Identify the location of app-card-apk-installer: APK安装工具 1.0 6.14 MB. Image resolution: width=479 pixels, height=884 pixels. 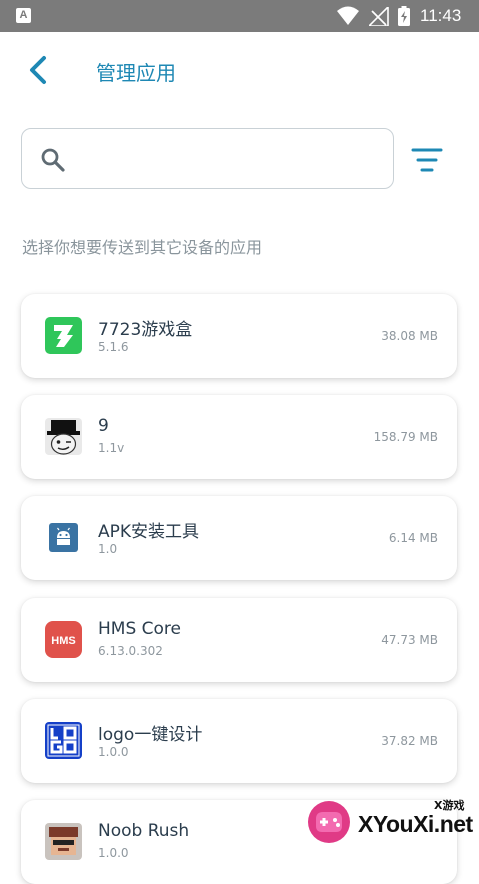
(239, 538).